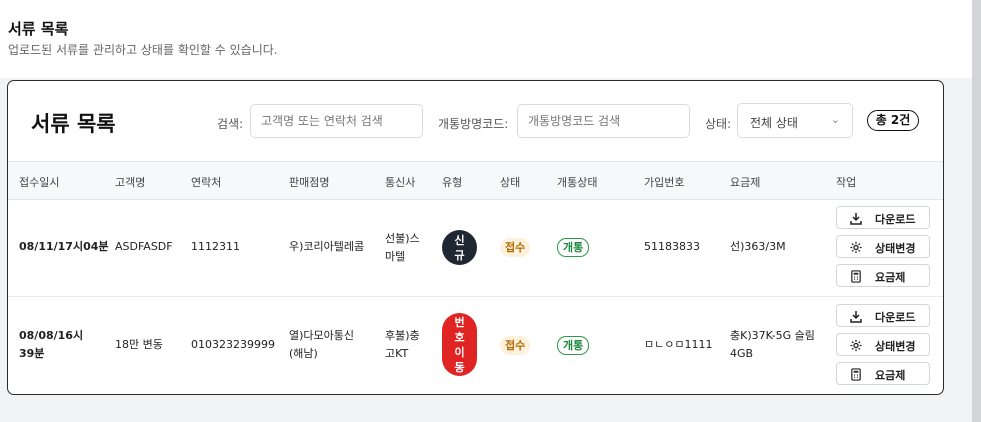 This screenshot has height=422, width=981. I want to click on row-customer: 18만 변동, so click(139, 344).